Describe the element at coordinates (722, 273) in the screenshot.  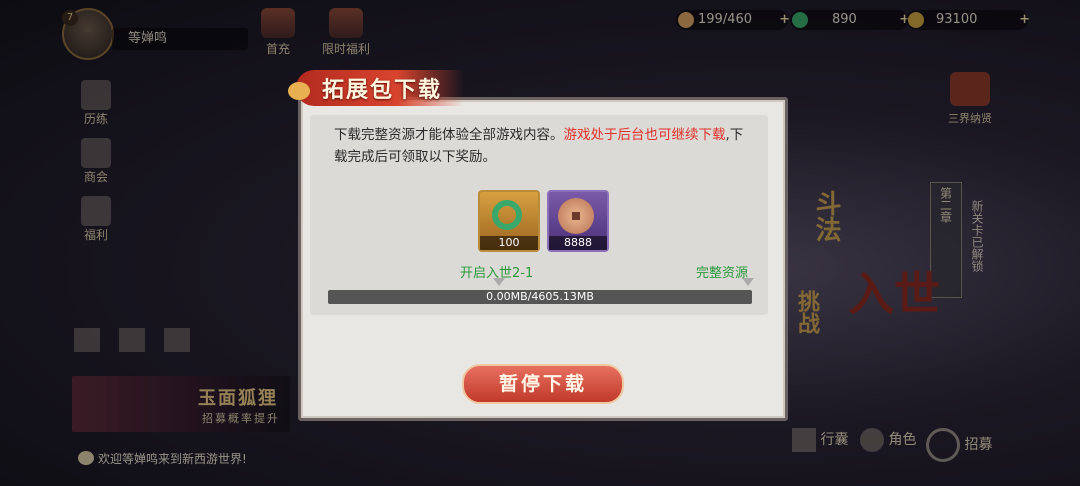
I see `milestone-label-full: 完整资源` at that location.